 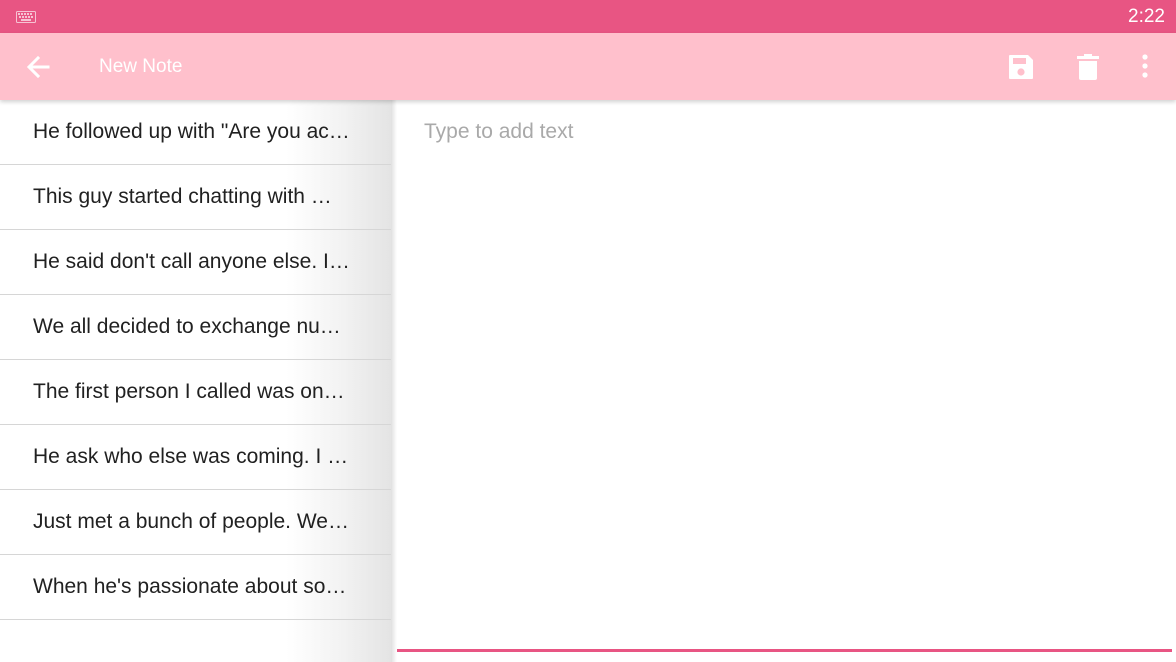 What do you see at coordinates (784, 650) in the screenshot?
I see `input-underline` at bounding box center [784, 650].